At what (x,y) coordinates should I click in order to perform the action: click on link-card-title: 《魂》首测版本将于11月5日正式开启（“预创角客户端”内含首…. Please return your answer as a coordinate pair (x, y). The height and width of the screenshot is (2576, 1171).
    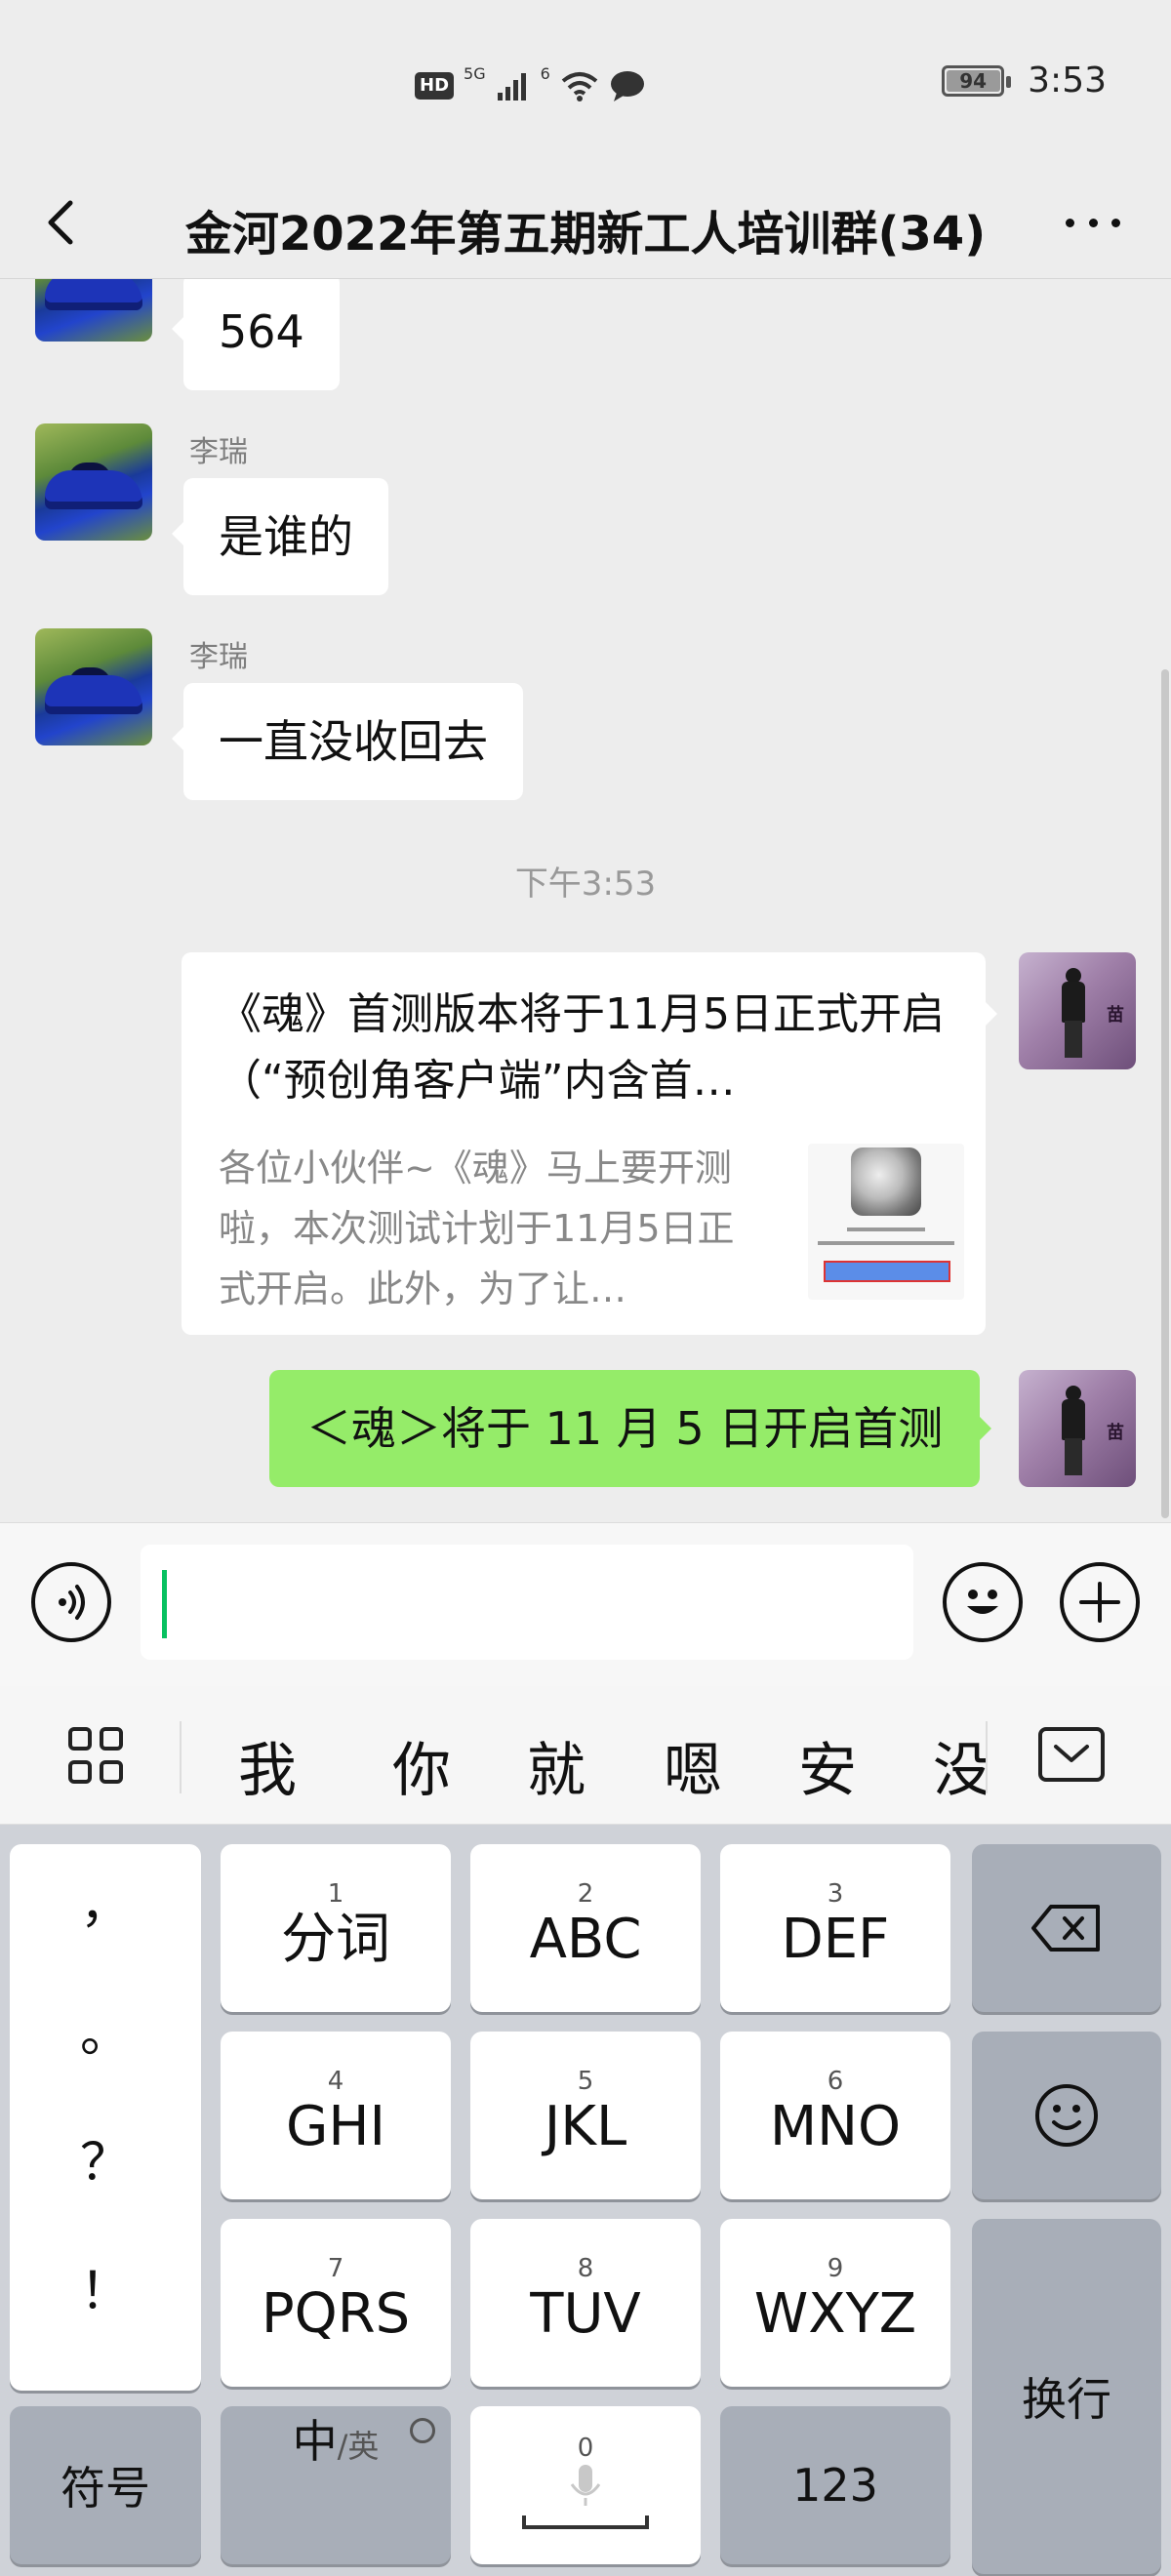
    Looking at the image, I should click on (582, 1047).